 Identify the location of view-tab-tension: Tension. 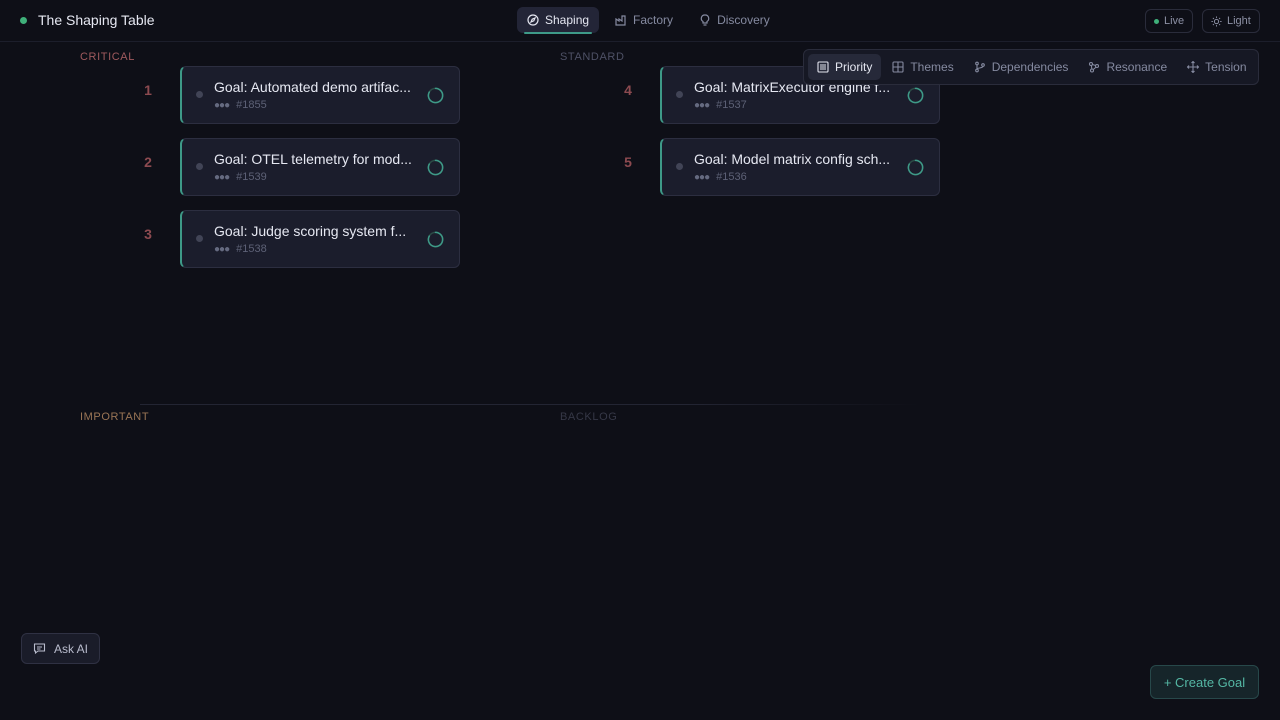
(1216, 67).